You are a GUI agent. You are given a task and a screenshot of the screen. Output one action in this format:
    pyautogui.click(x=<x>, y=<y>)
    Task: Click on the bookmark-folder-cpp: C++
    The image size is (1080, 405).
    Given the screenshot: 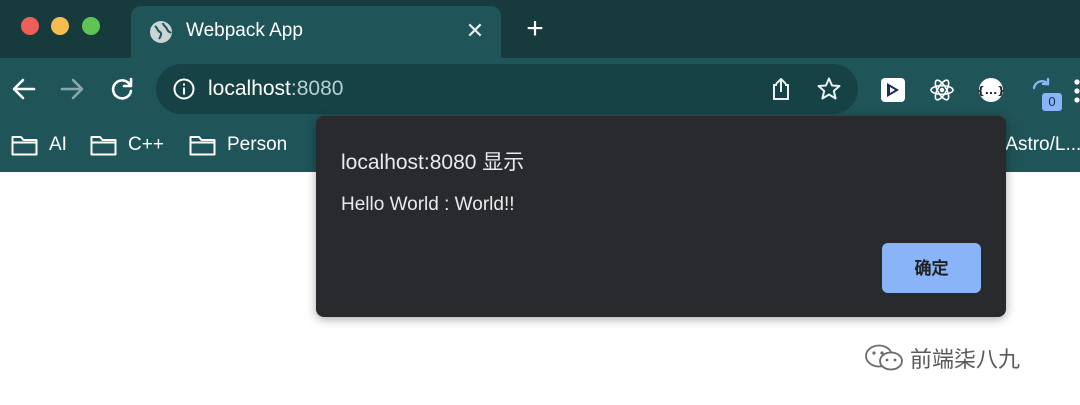 What is the action you would take?
    pyautogui.click(x=135, y=145)
    